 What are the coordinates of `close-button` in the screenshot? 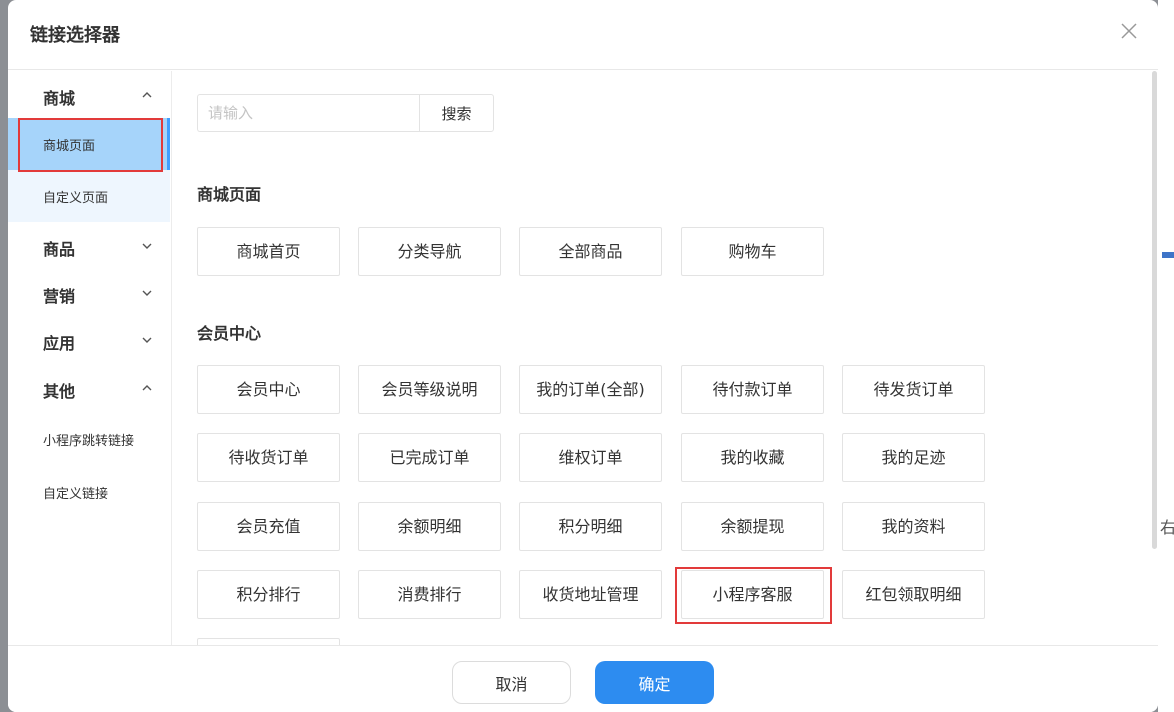 It's located at (1129, 31).